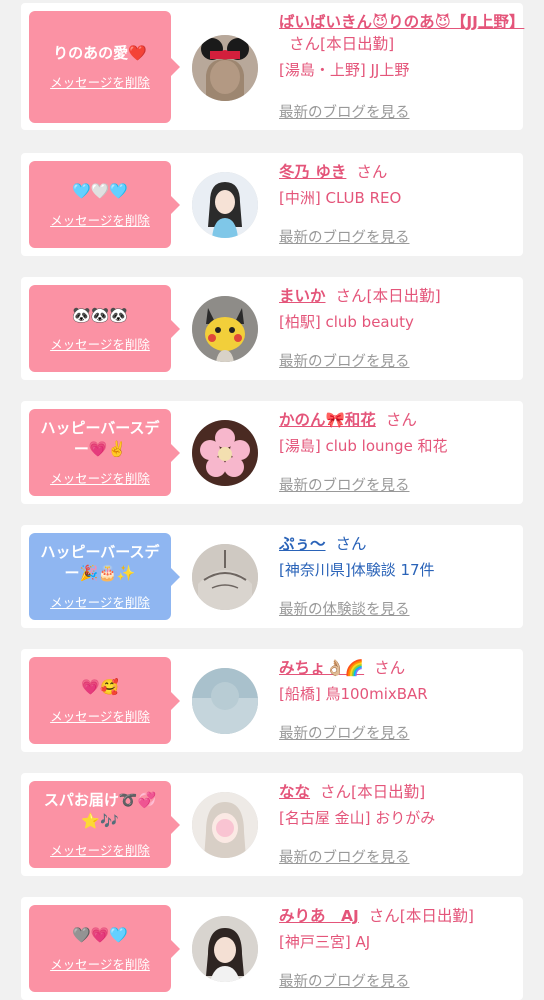 This screenshot has width=544, height=1000. What do you see at coordinates (294, 792) in the screenshot?
I see `cast-name-link: なな` at bounding box center [294, 792].